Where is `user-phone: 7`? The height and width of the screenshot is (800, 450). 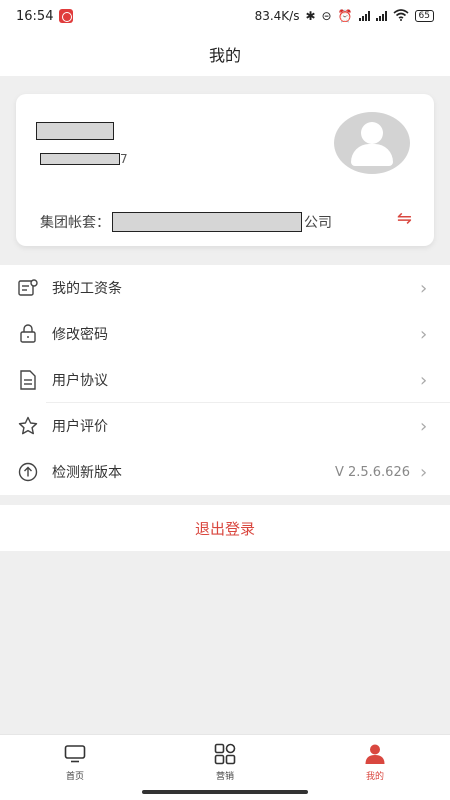
user-phone: 7 is located at coordinates (84, 159).